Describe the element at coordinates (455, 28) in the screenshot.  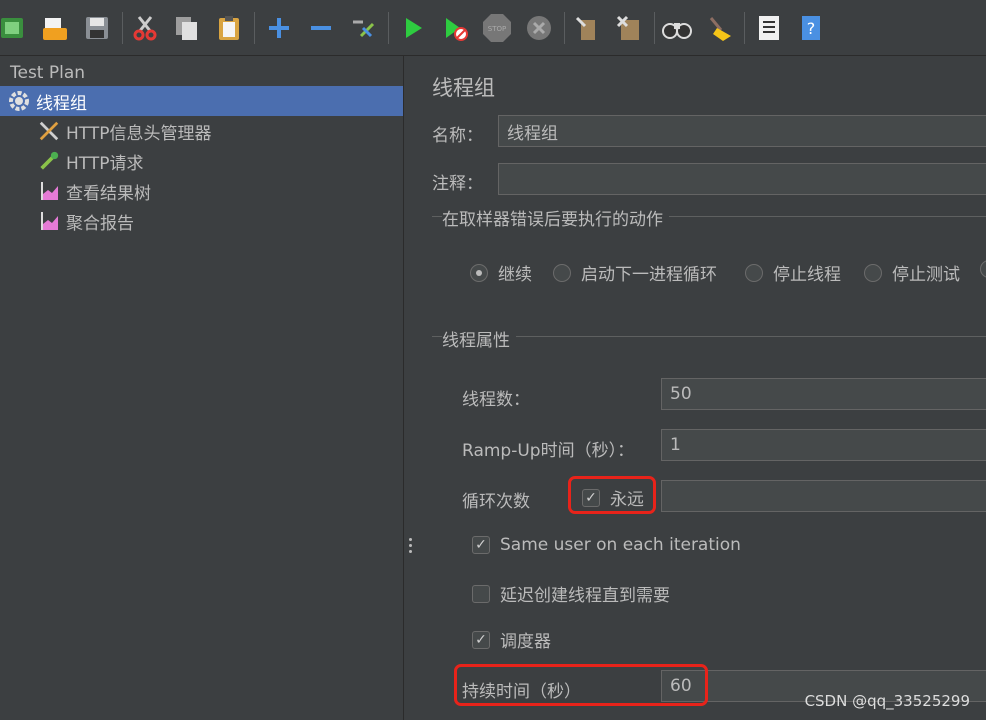
I see `start-no-pauses-icon` at that location.